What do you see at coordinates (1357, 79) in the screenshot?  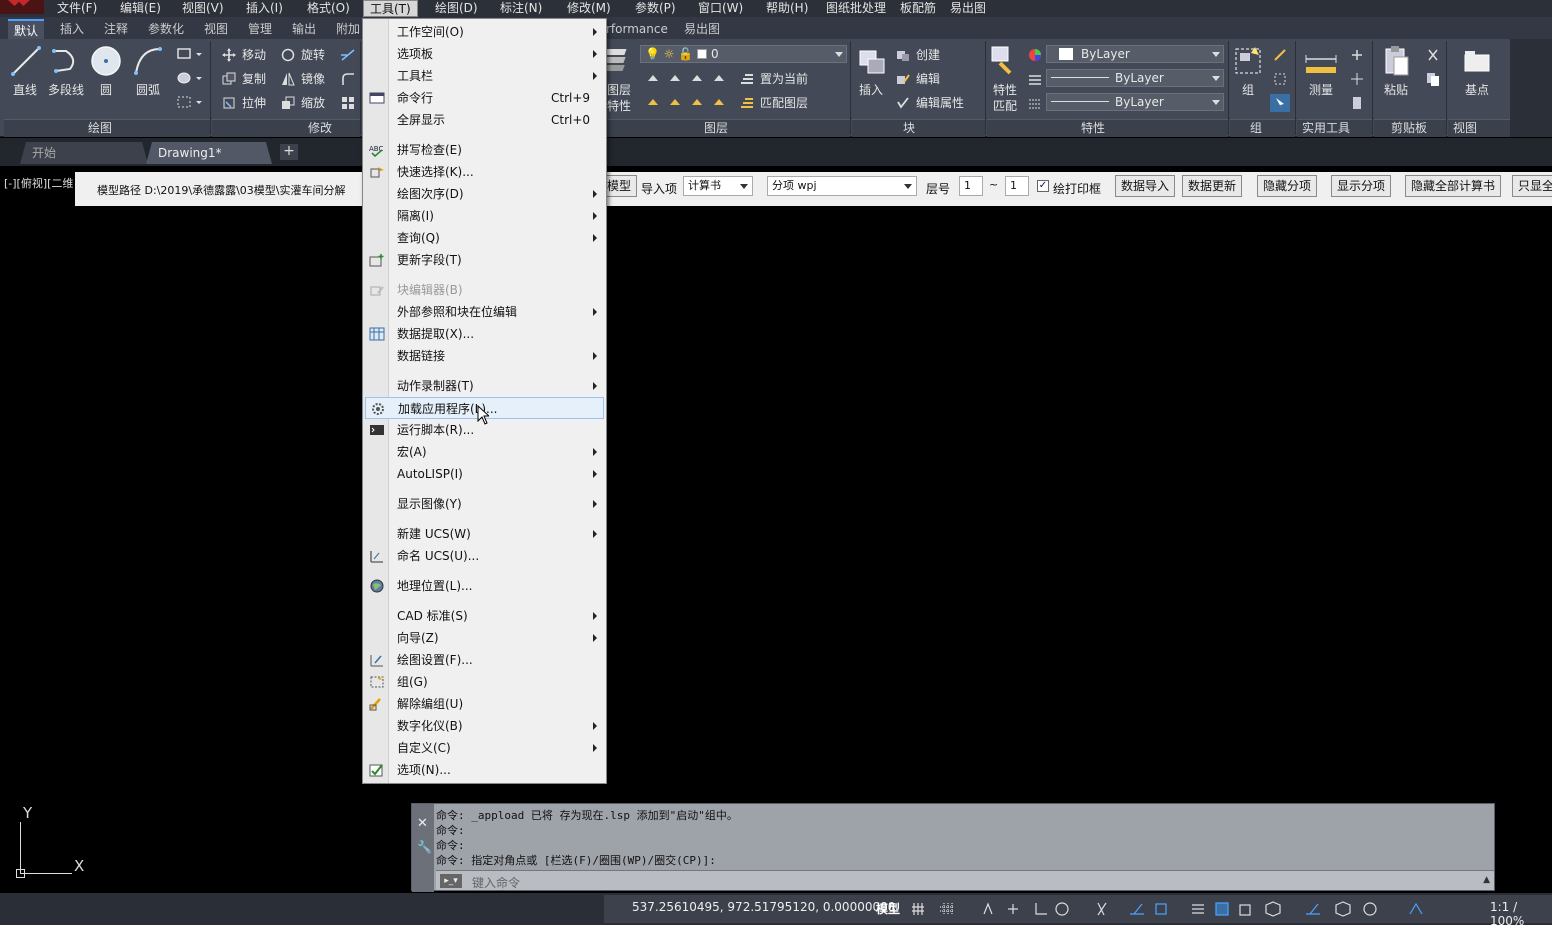 I see `point-coords-icon` at bounding box center [1357, 79].